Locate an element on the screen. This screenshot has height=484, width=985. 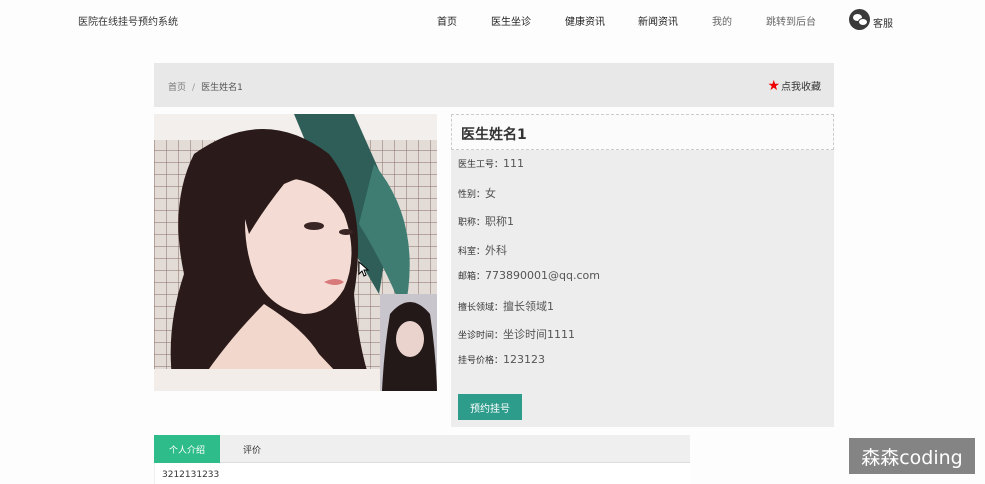
customer-service: 客服 is located at coordinates (871, 19).